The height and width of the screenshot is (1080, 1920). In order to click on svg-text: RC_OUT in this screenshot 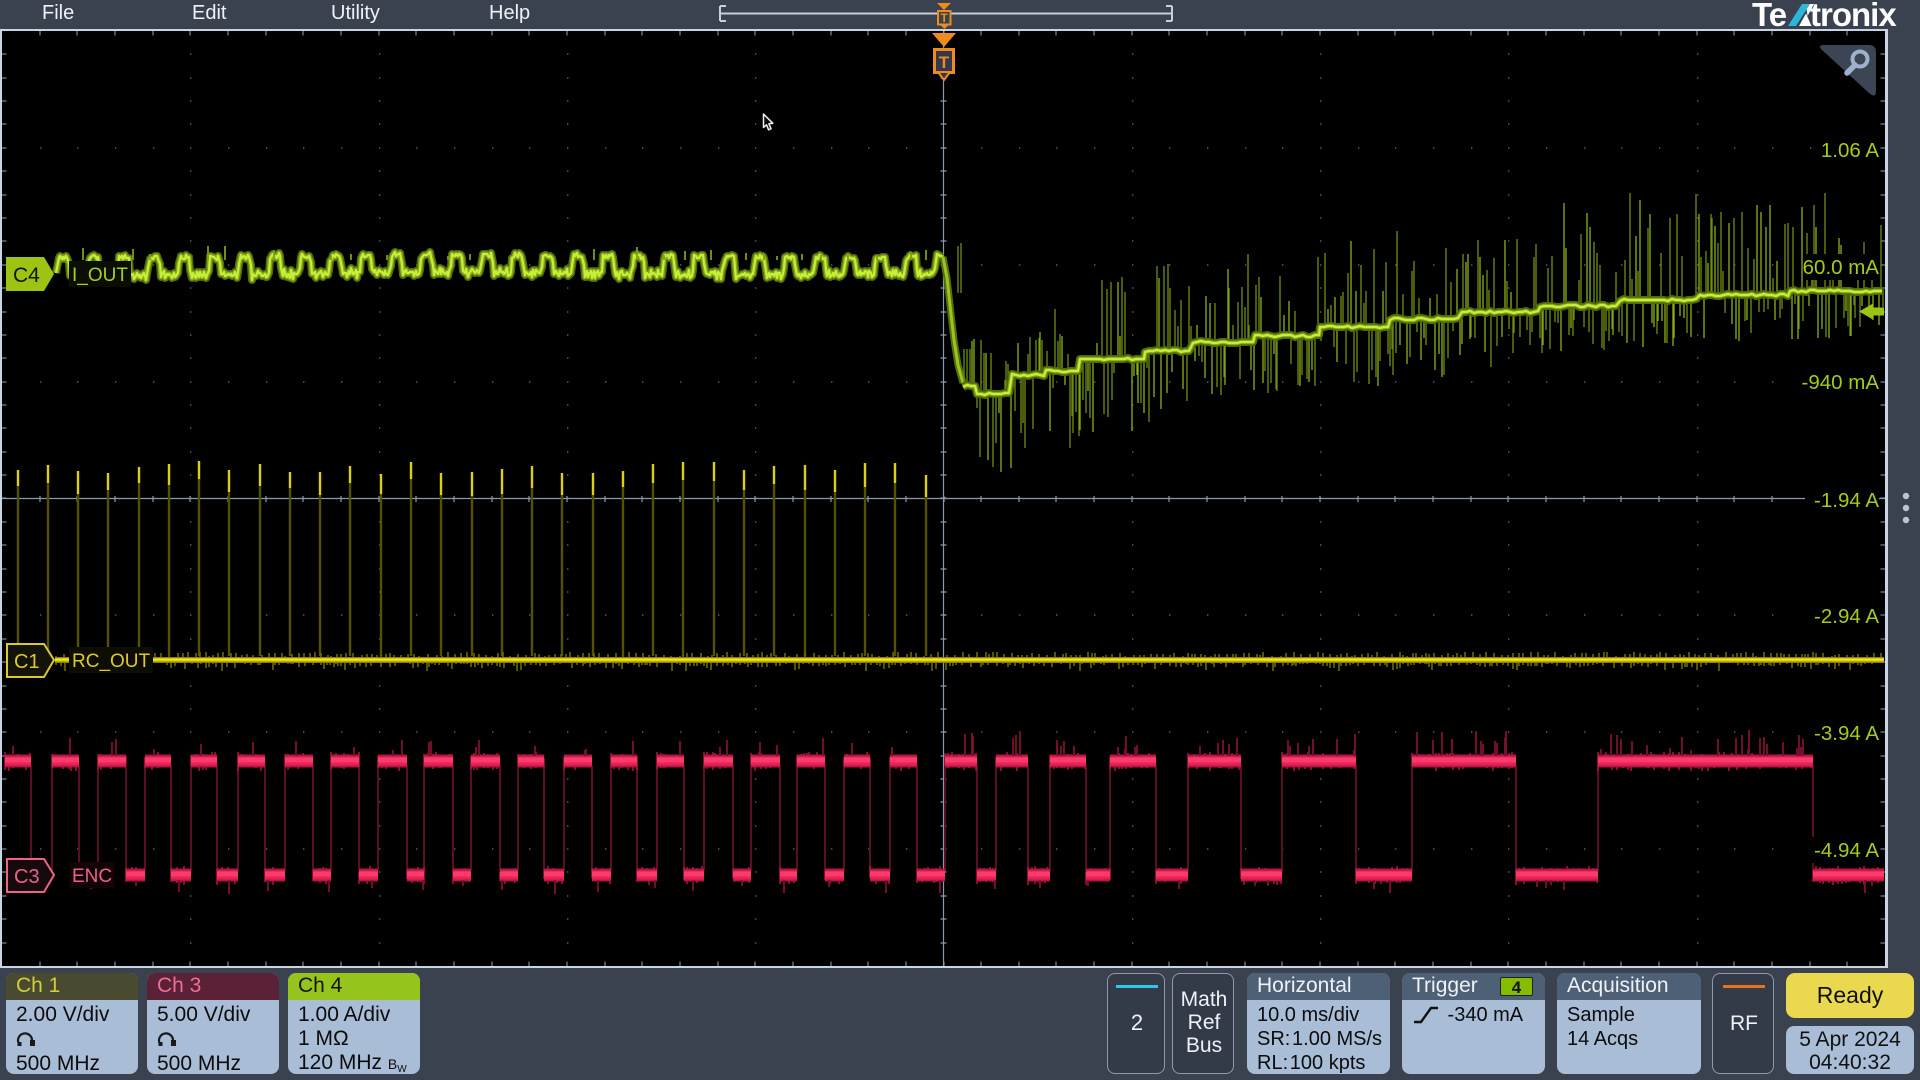, I will do `click(111, 661)`.